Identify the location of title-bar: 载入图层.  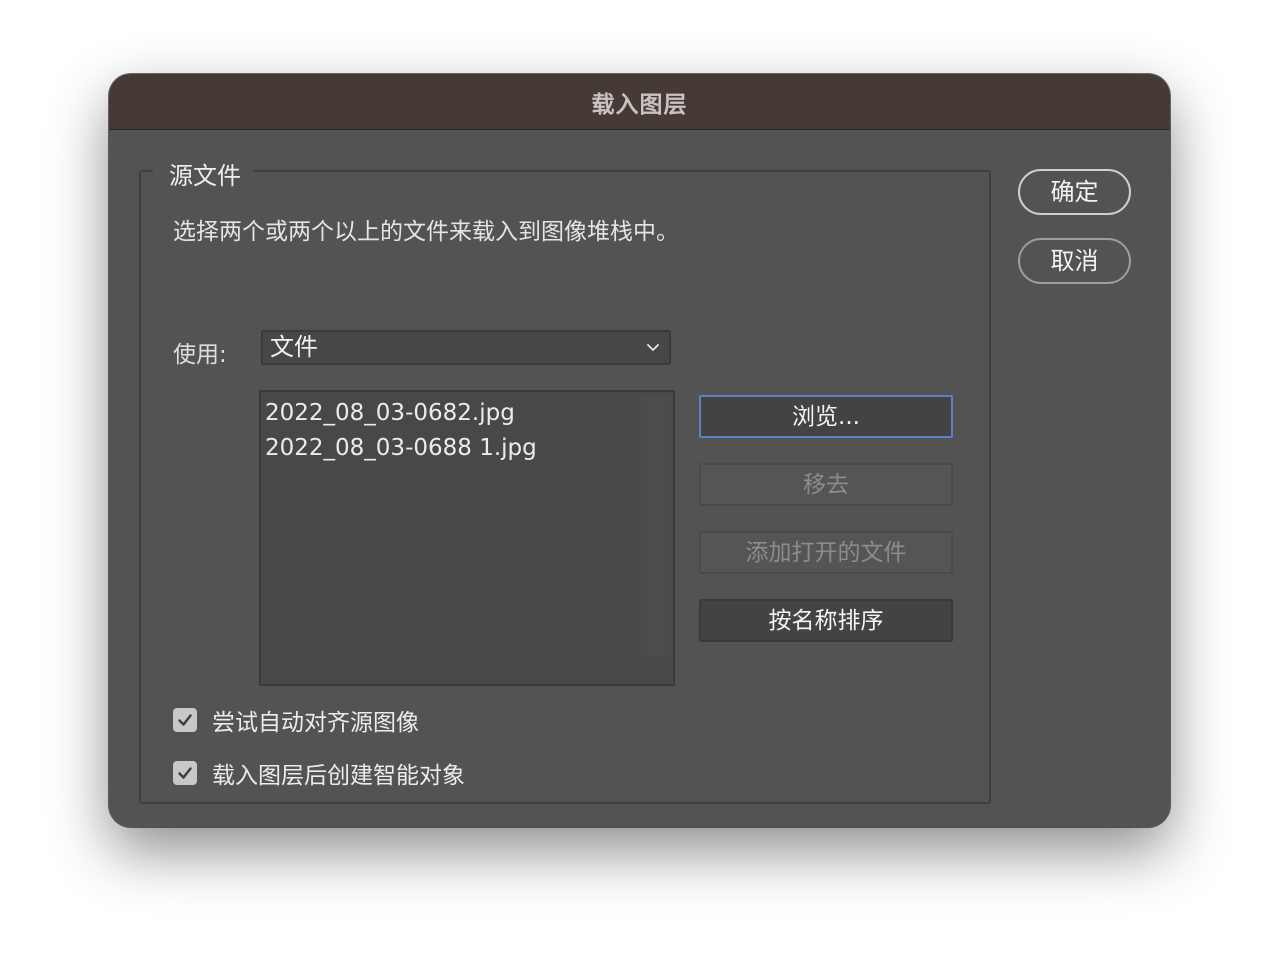
(639, 102).